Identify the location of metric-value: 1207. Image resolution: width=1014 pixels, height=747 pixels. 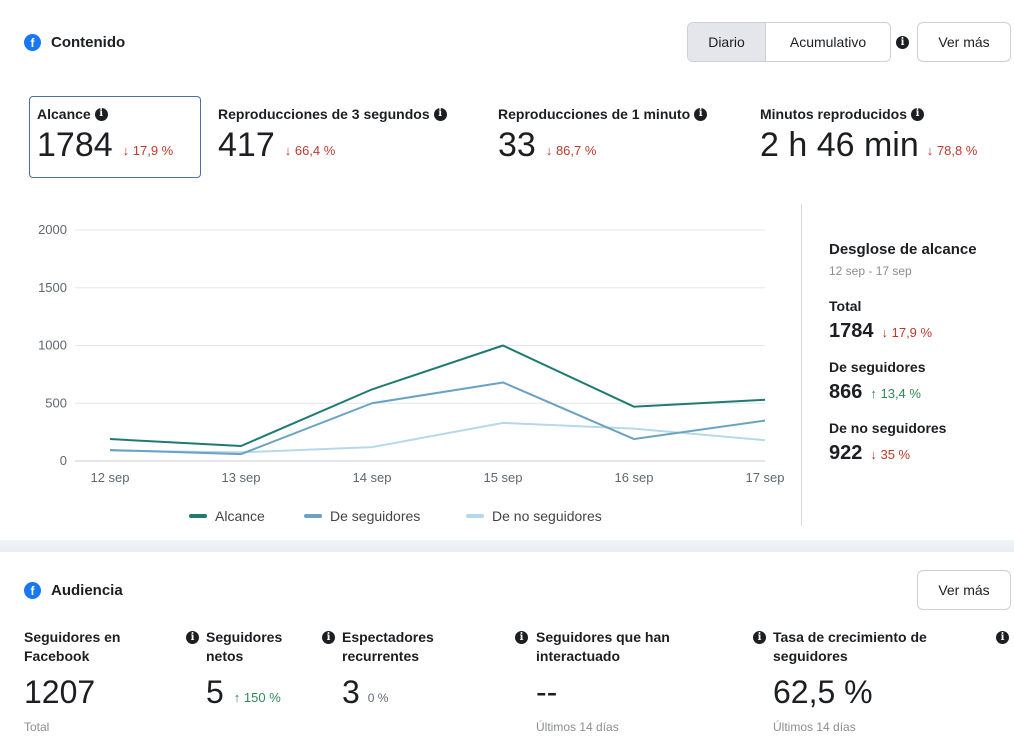
(60, 692).